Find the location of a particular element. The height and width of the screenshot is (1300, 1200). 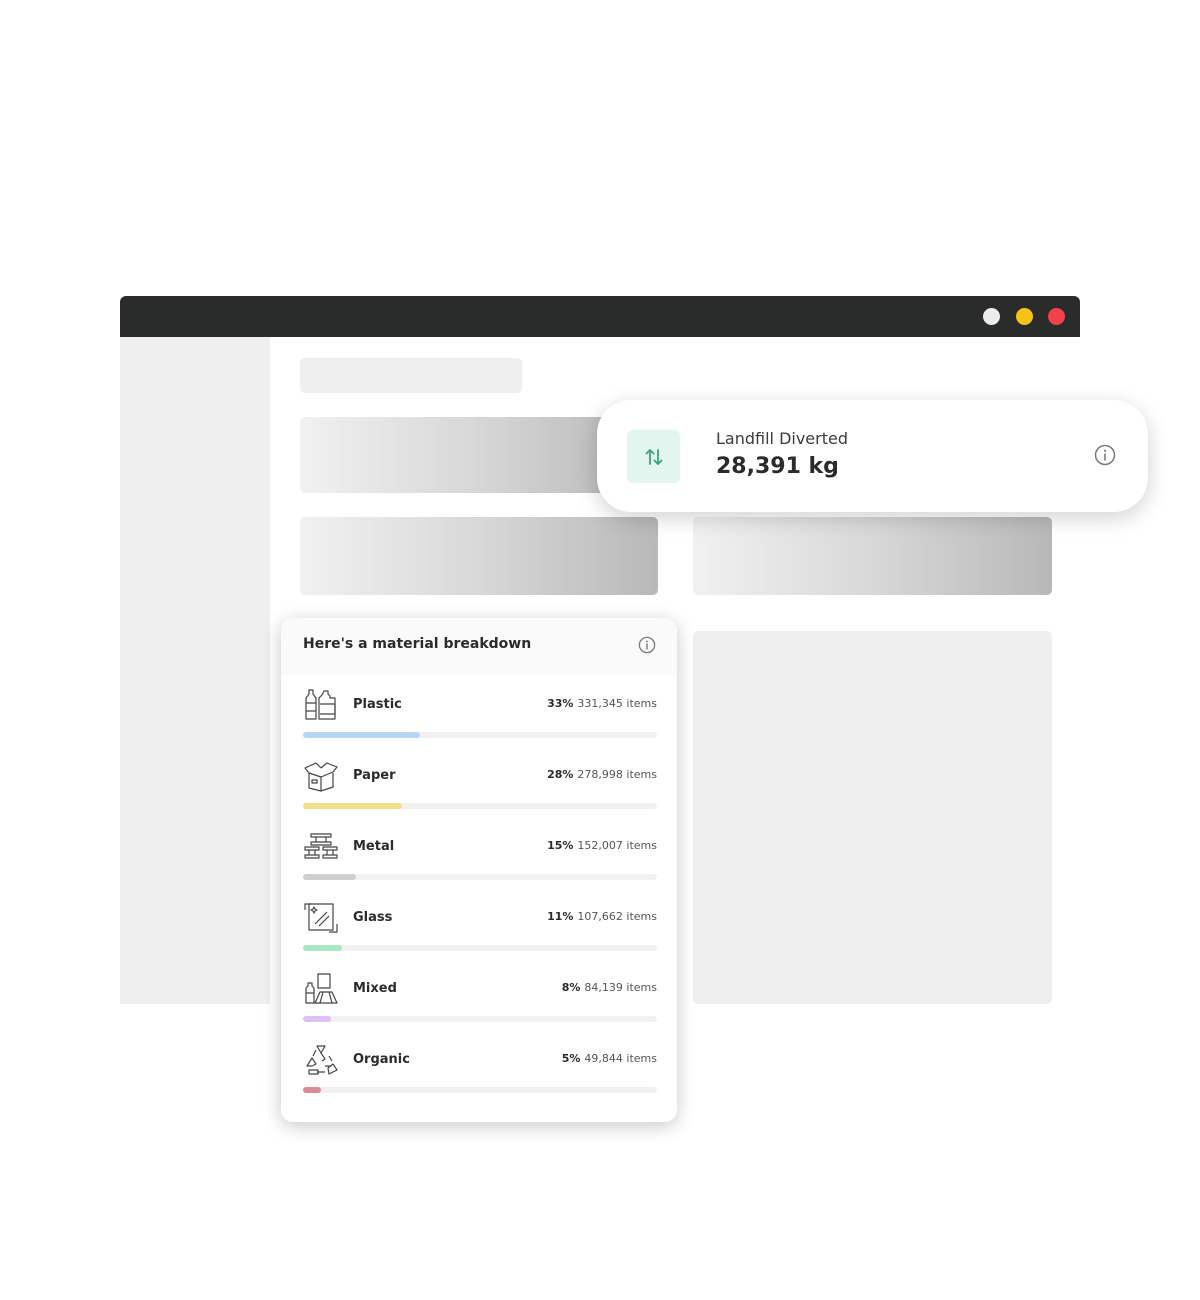

material-stats: 8% 84,139 items is located at coordinates (609, 987).